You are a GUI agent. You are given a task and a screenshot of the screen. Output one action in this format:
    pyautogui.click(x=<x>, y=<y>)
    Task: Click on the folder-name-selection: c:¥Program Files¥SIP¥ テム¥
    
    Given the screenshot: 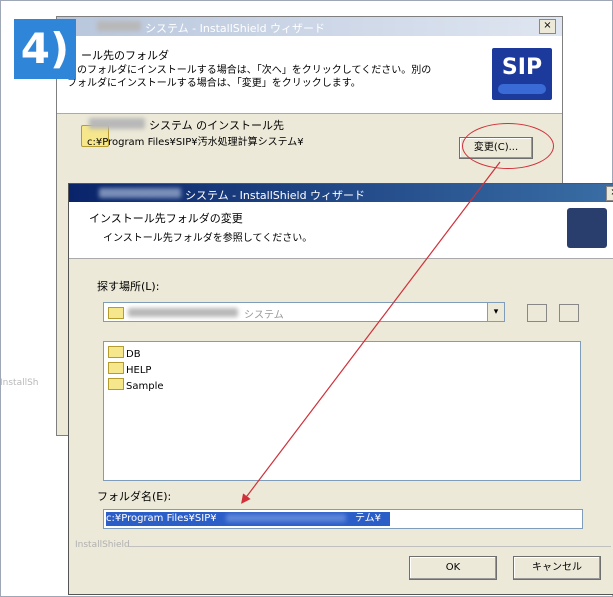 What is the action you would take?
    pyautogui.click(x=248, y=519)
    